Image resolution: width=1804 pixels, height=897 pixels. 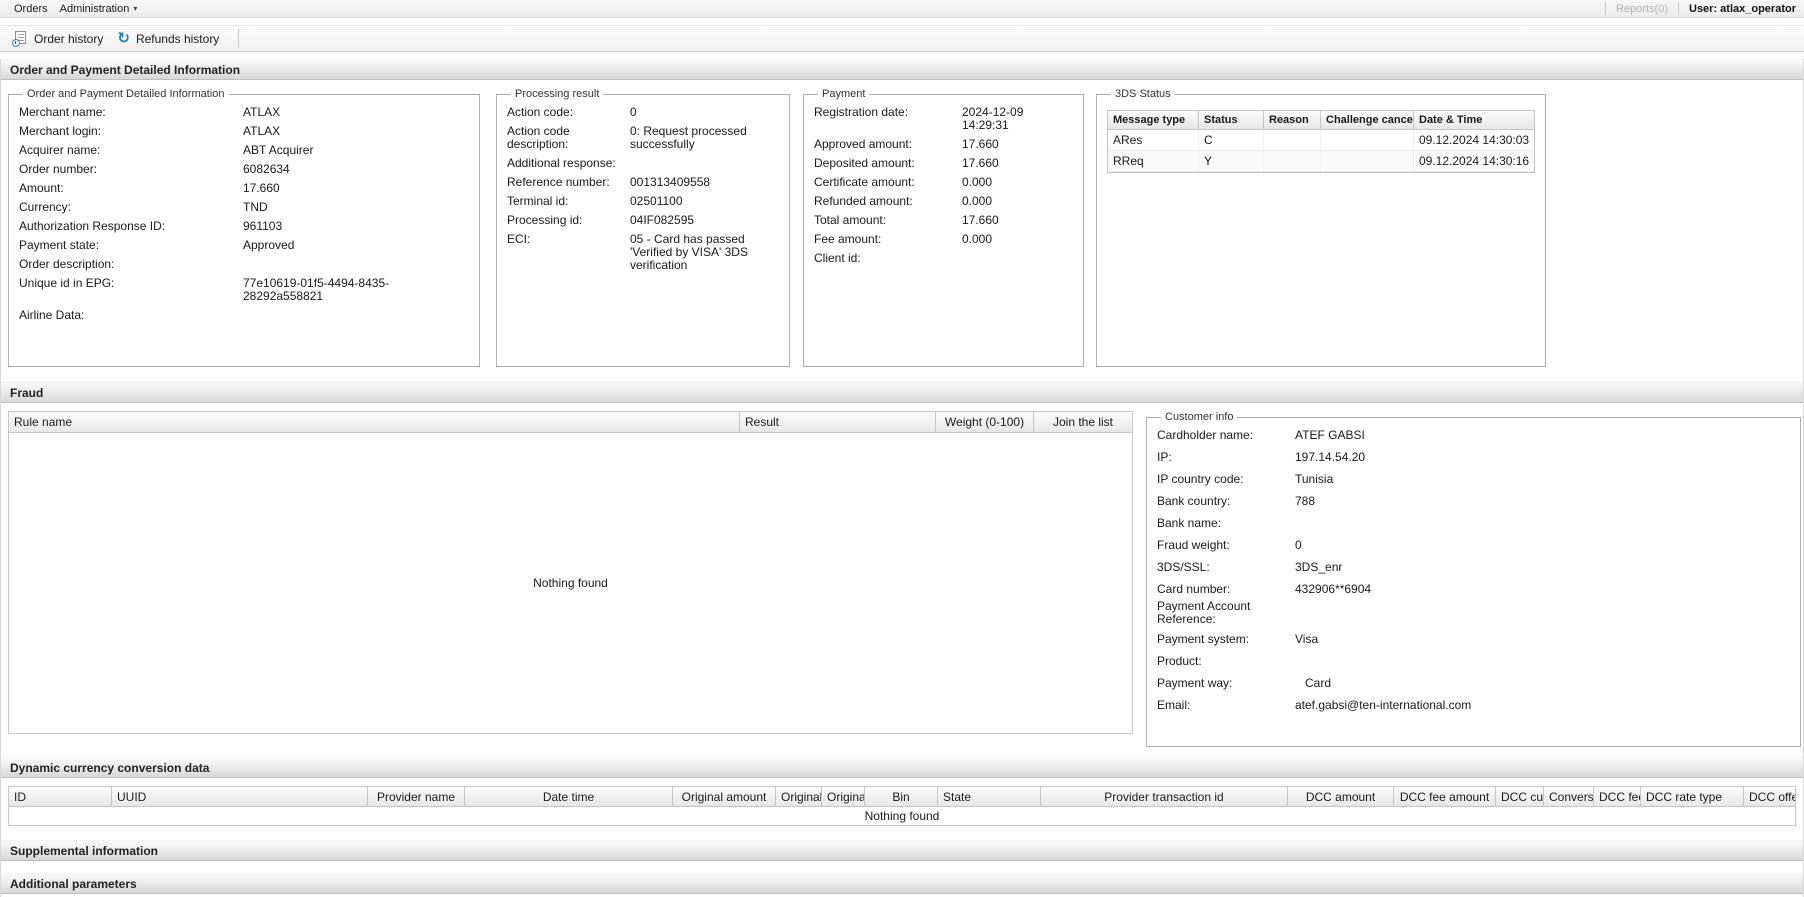 I want to click on field-label: Order number:, so click(x=58, y=169).